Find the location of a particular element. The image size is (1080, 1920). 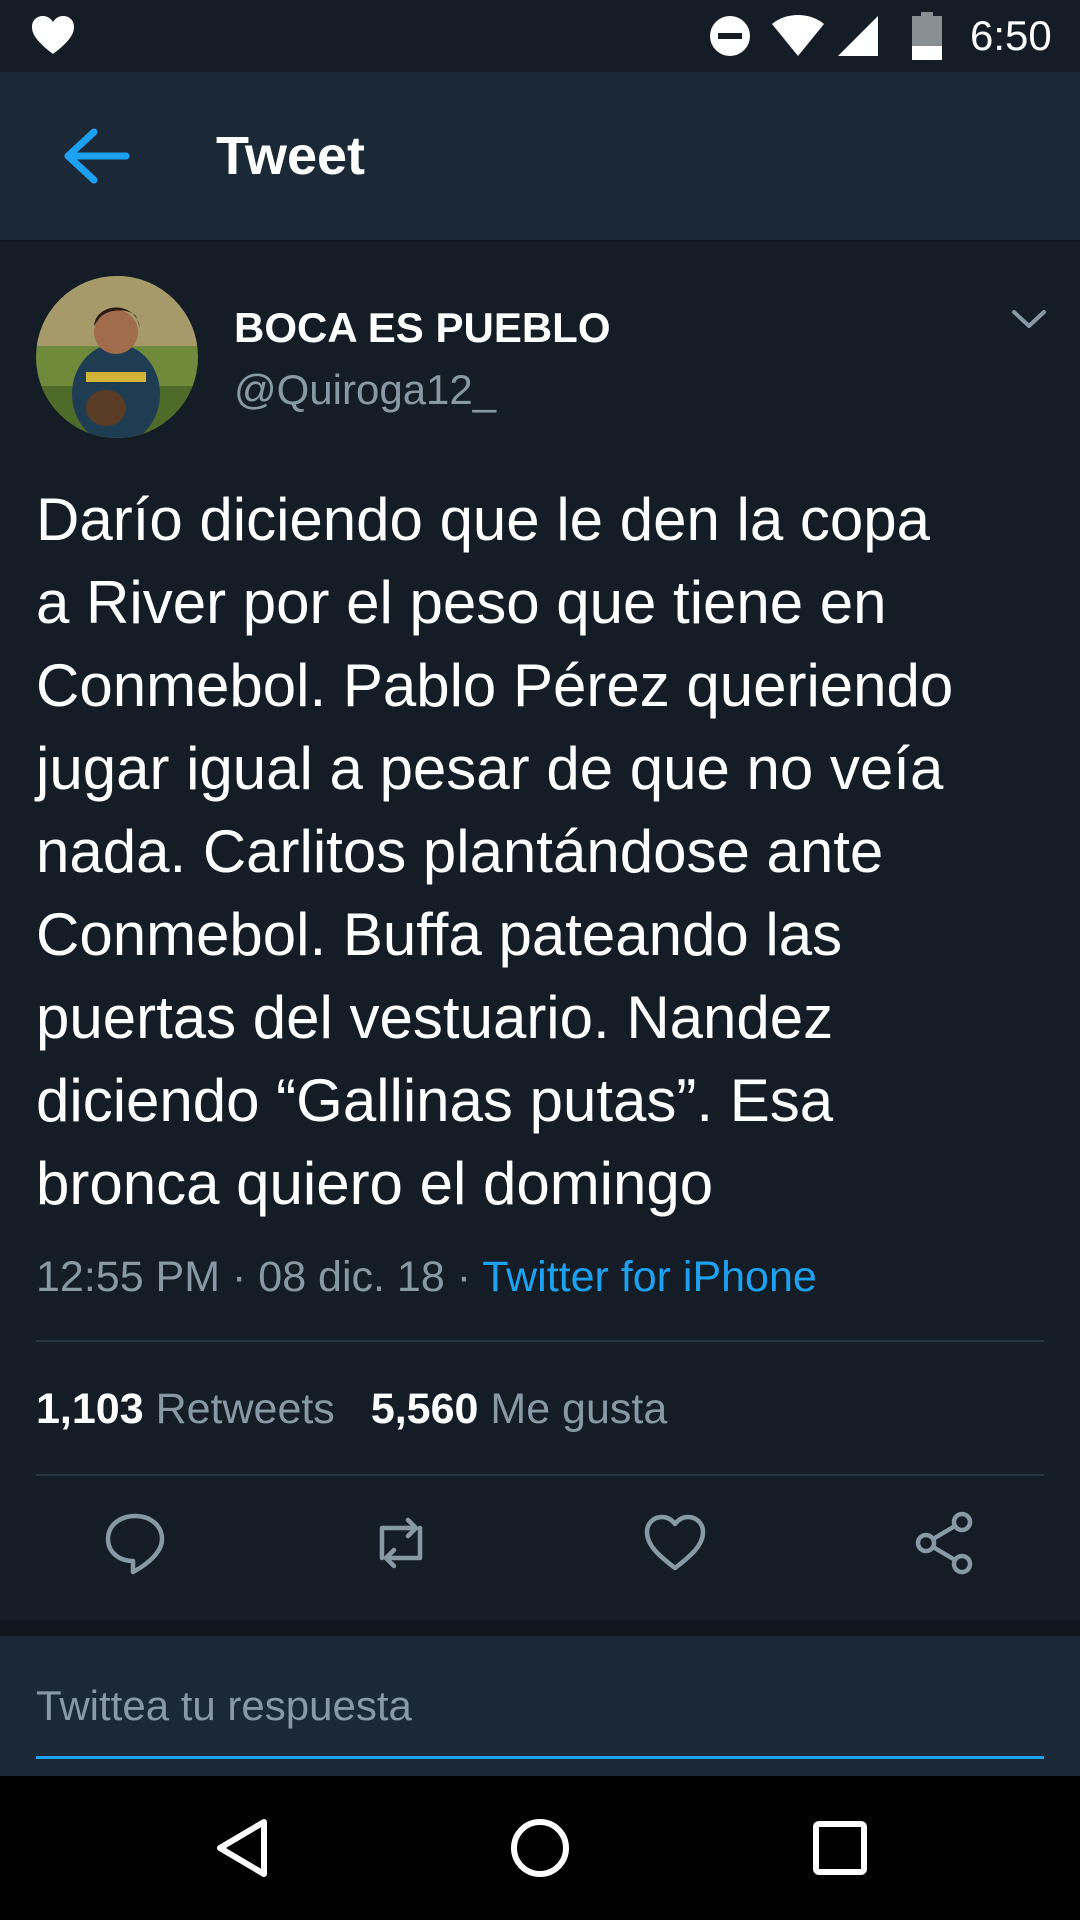

retweet-icon is located at coordinates (401, 1543).